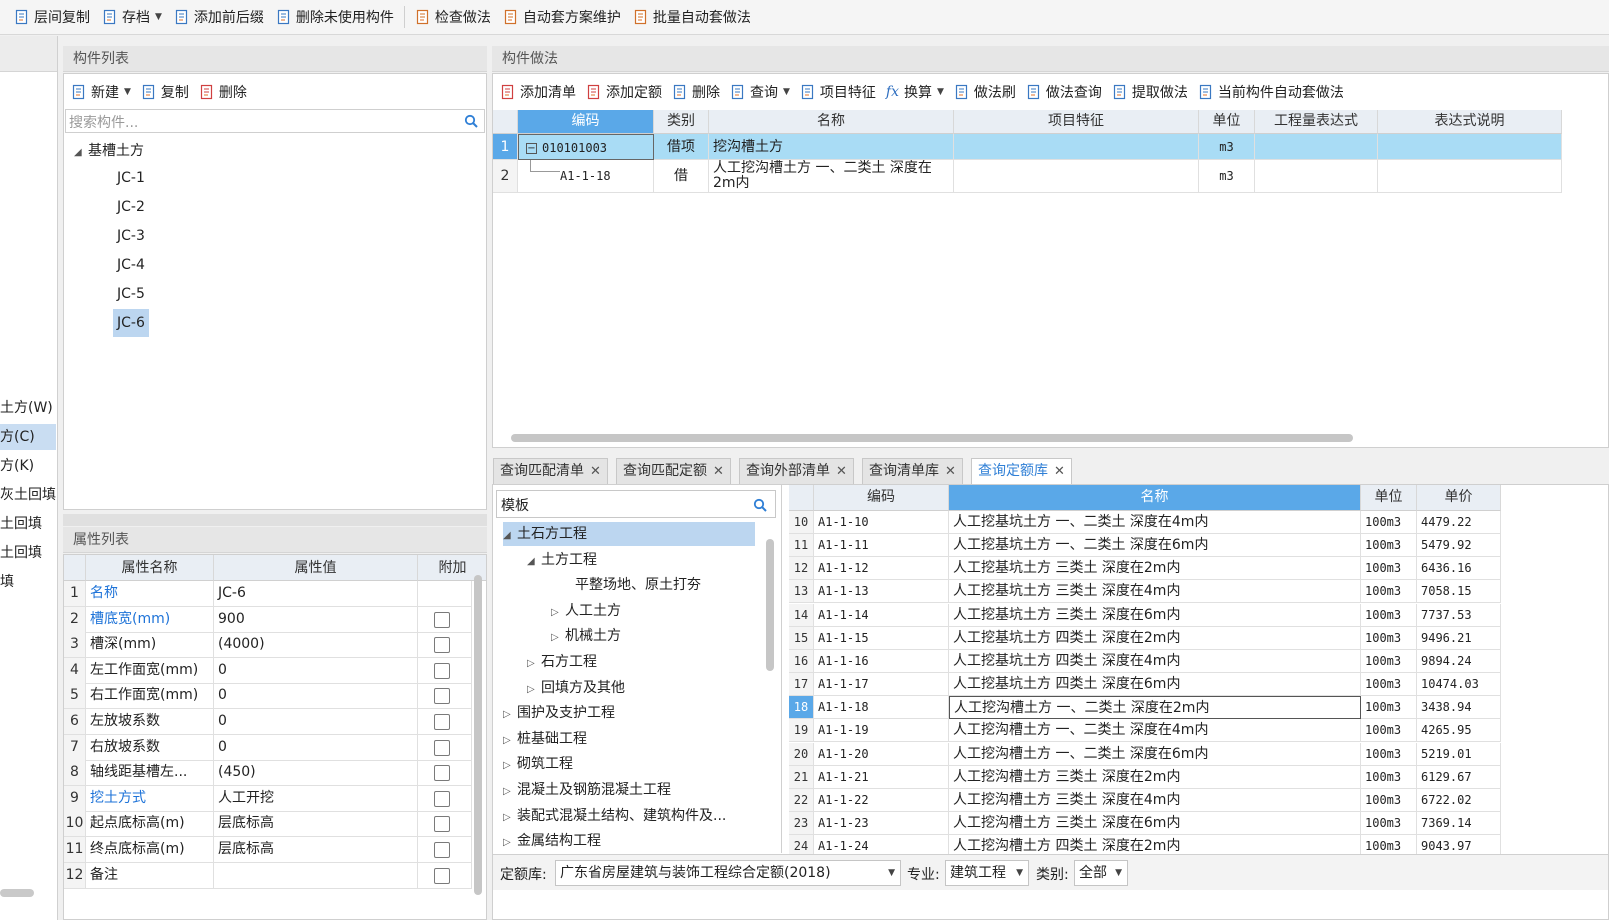 This screenshot has height=920, width=1609. Describe the element at coordinates (636, 504) in the screenshot. I see `template-search-box: 模板` at that location.